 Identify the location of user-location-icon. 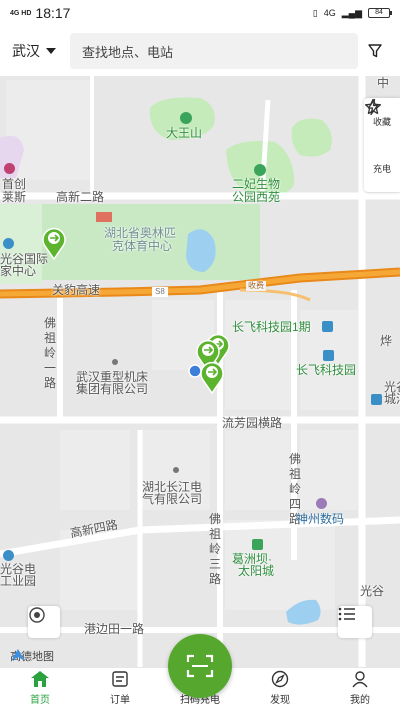
(195, 371).